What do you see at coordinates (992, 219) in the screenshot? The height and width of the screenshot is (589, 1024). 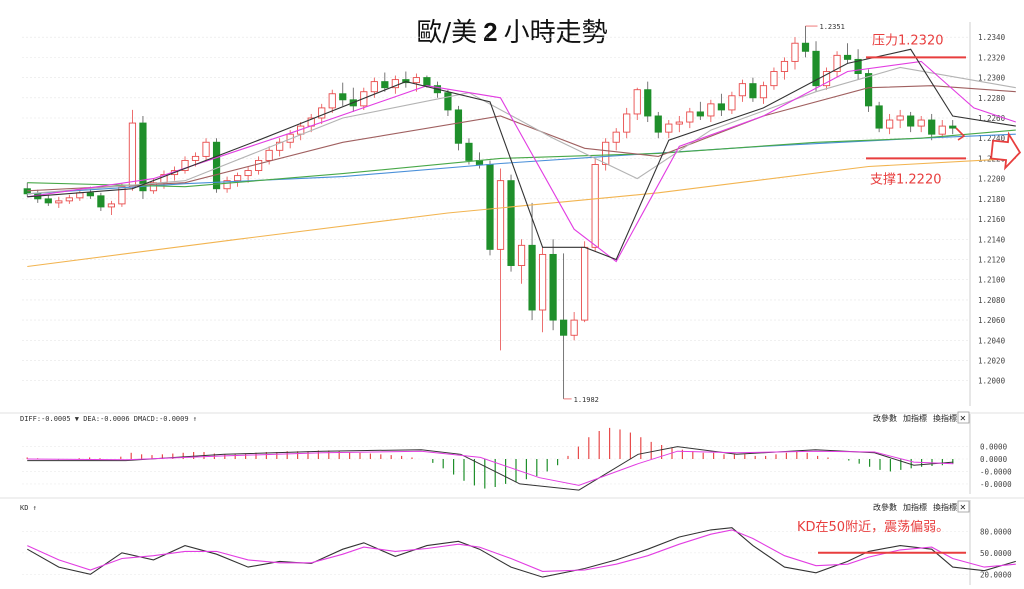 I see `price-y-tick-label: 1.2160` at bounding box center [992, 219].